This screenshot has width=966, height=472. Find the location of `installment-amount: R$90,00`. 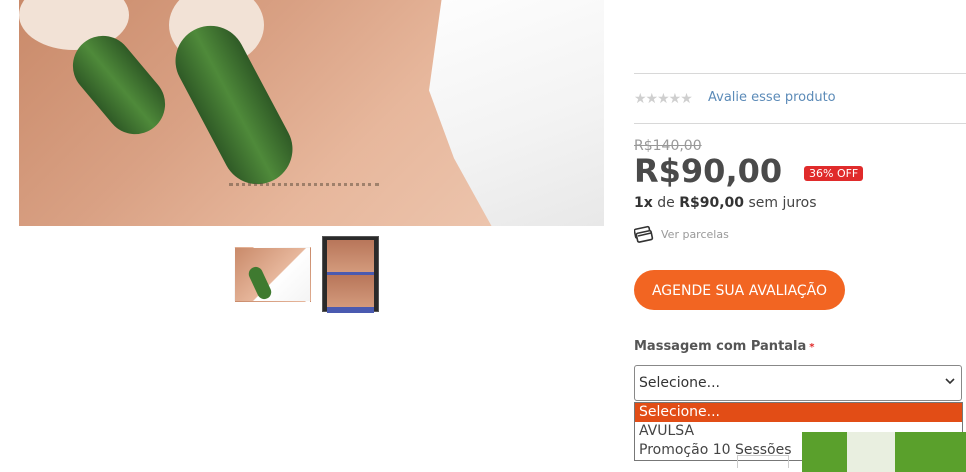

installment-amount: R$90,00 is located at coordinates (711, 203).